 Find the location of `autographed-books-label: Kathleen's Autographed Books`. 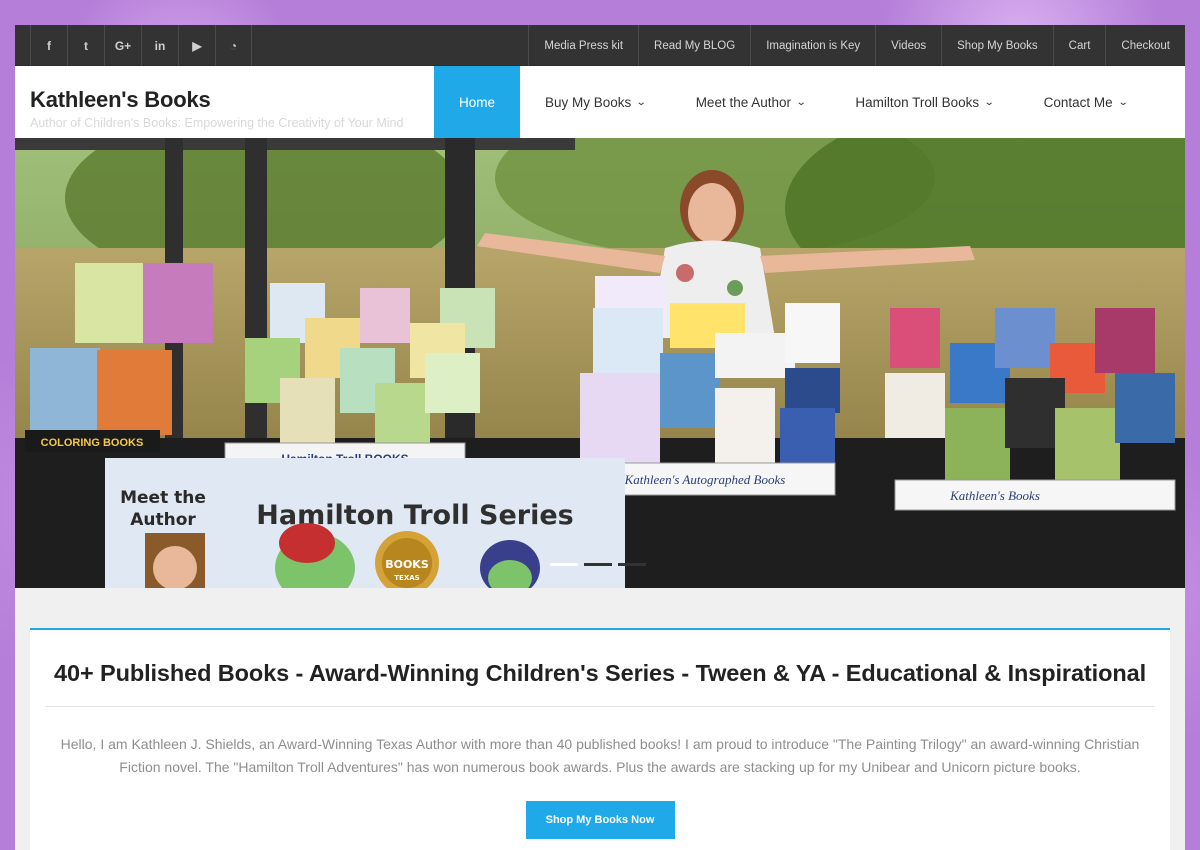

autographed-books-label: Kathleen's Autographed Books is located at coordinates (705, 479).